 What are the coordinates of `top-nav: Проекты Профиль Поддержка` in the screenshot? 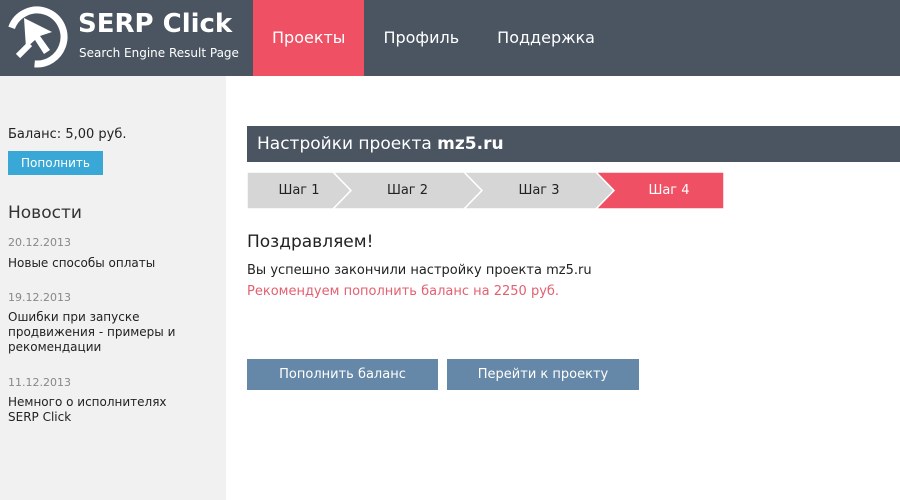 It's located at (433, 38).